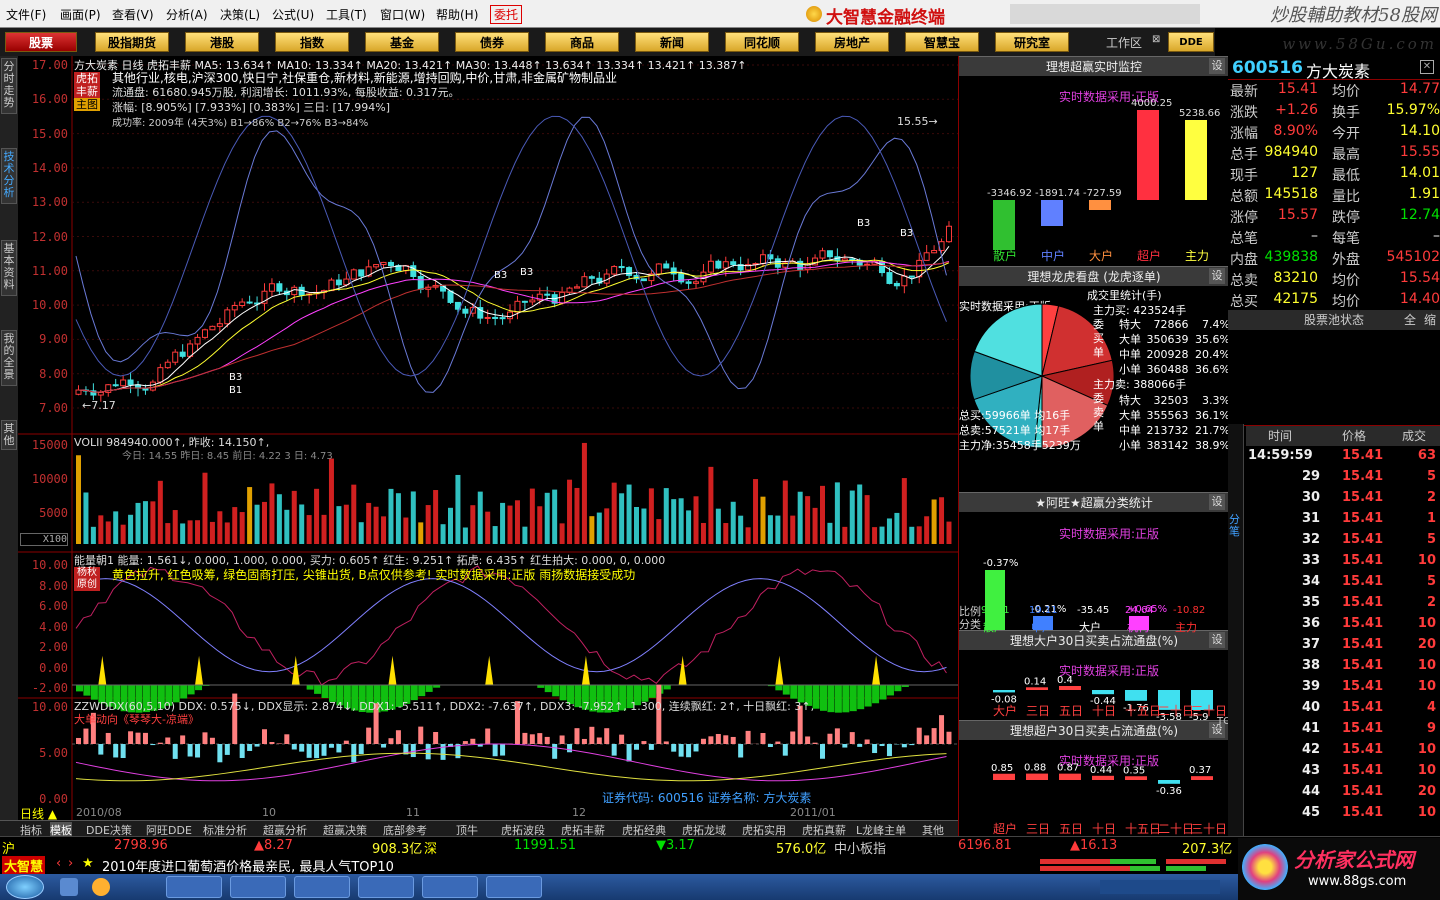  What do you see at coordinates (312, 42) in the screenshot?
I see `nav-indices: 指数` at bounding box center [312, 42].